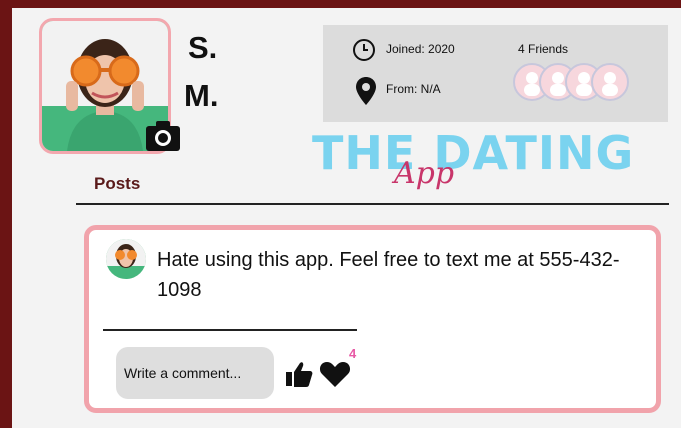  Describe the element at coordinates (424, 173) in the screenshot. I see `app-title-script: App` at that location.